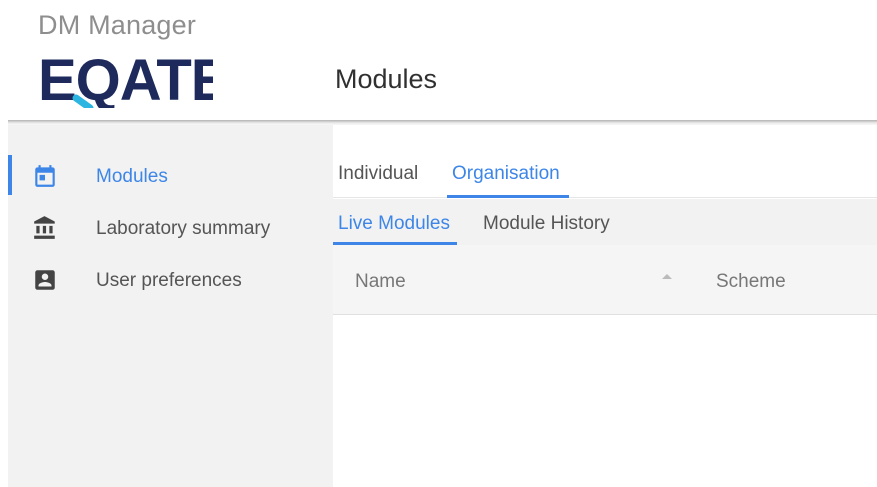 Image resolution: width=877 pixels, height=487 pixels. I want to click on tab-organisation: Organisation, so click(506, 174).